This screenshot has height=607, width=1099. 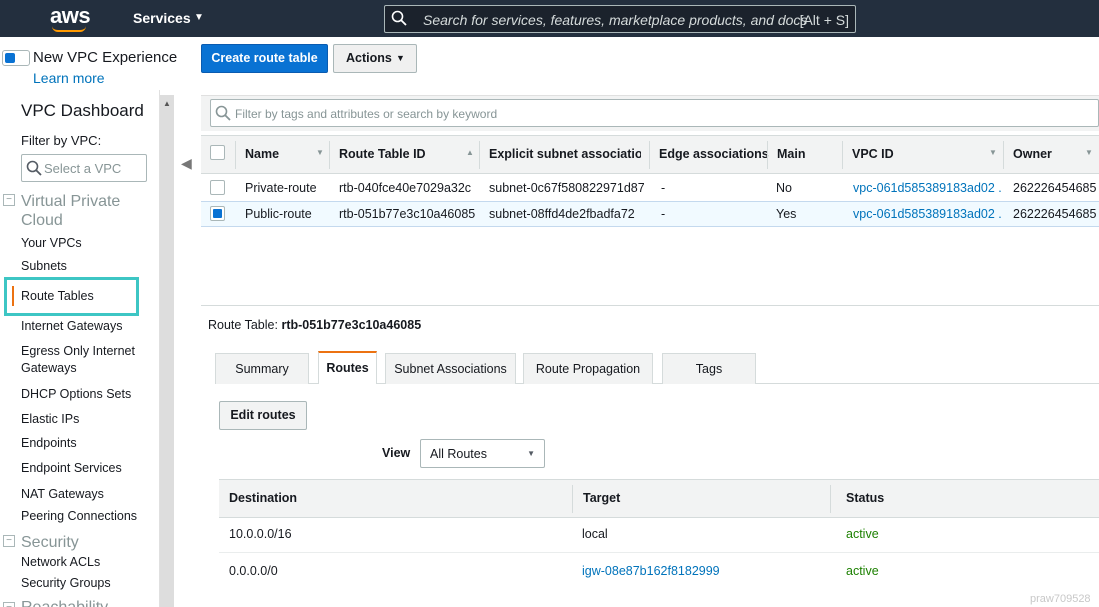 I want to click on column-header-target: Target, so click(x=601, y=498).